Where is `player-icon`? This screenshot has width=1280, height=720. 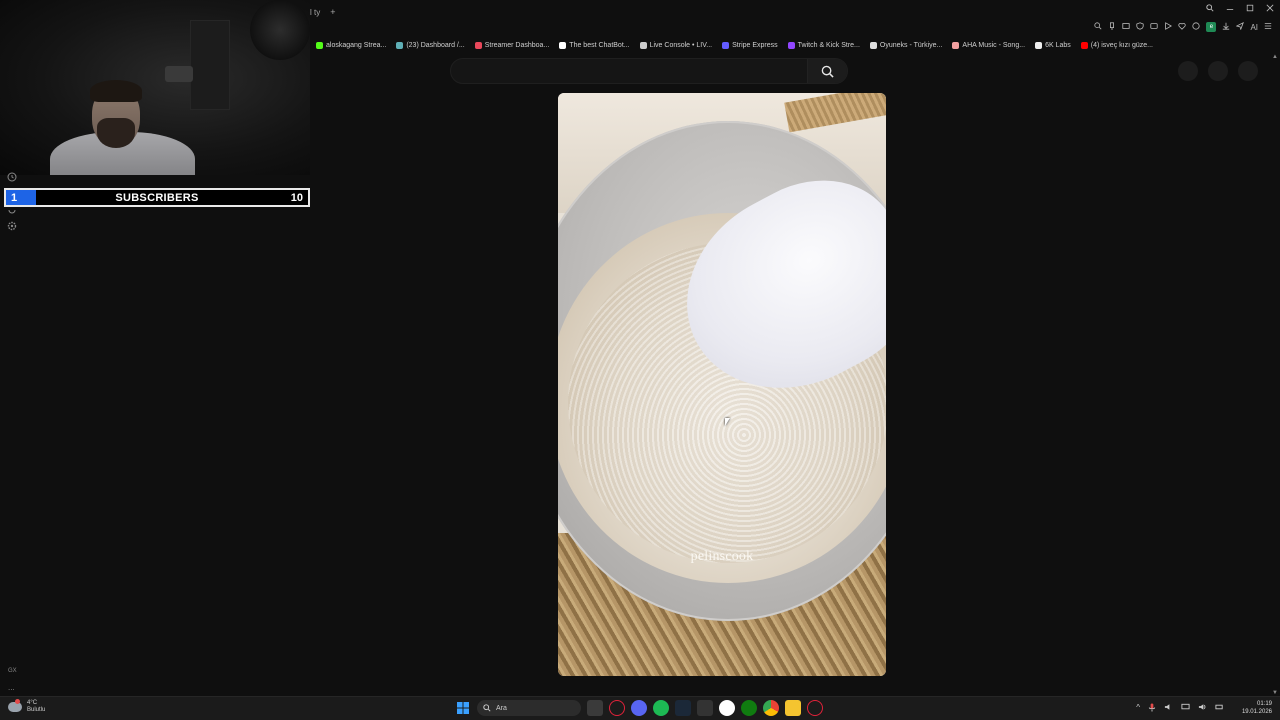
player-icon is located at coordinates (1168, 27).